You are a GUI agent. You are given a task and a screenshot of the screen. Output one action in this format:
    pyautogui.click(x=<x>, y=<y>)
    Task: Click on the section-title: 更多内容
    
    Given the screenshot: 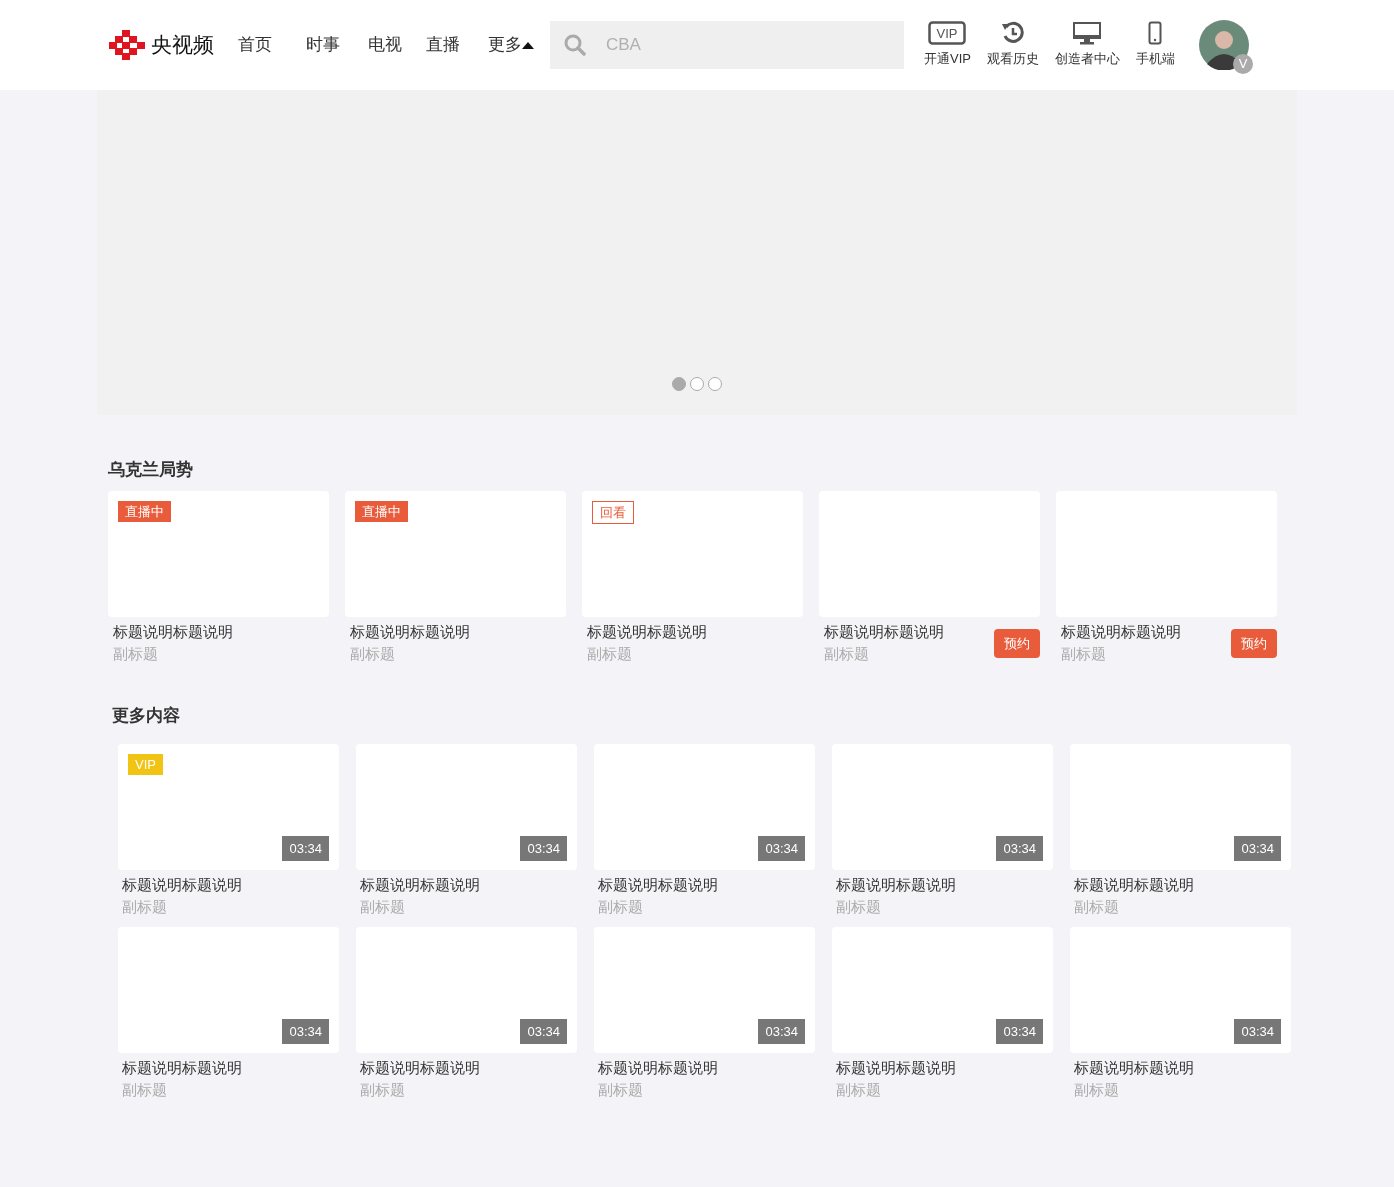 What is the action you would take?
    pyautogui.click(x=146, y=715)
    